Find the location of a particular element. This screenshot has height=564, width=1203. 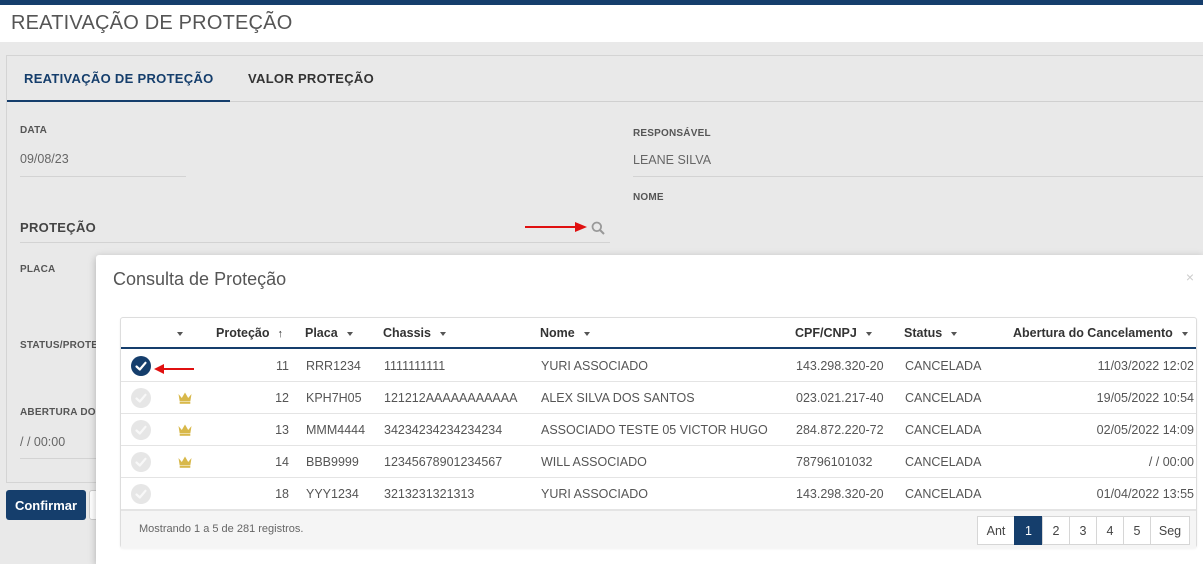

pager-page-1: 1 is located at coordinates (1028, 530).